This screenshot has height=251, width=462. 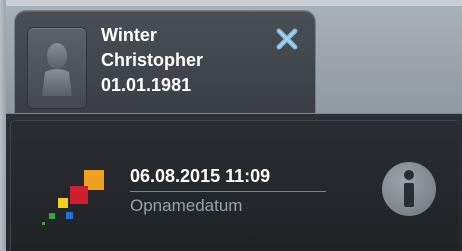 I want to click on app-logo, so click(x=73, y=197).